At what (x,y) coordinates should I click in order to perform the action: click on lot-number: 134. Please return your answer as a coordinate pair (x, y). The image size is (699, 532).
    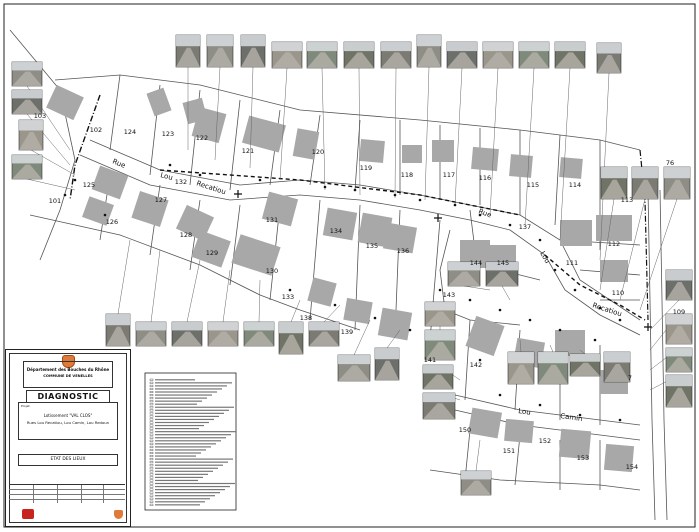
    Looking at the image, I should click on (336, 231).